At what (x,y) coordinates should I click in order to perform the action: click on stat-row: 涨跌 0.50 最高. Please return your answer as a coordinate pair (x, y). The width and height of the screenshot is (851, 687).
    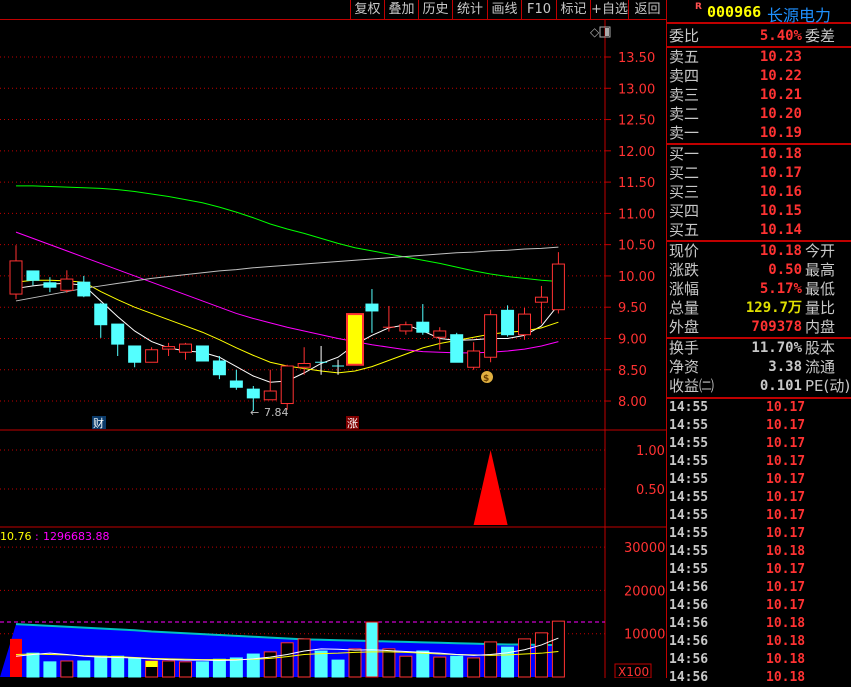
    Looking at the image, I should click on (760, 270).